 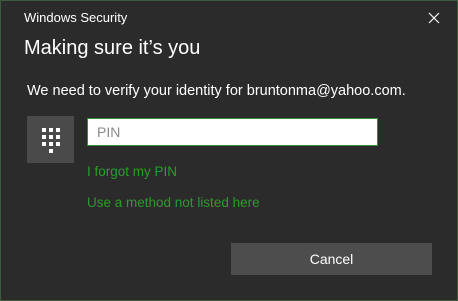 I want to click on pin-input, so click(x=232, y=132).